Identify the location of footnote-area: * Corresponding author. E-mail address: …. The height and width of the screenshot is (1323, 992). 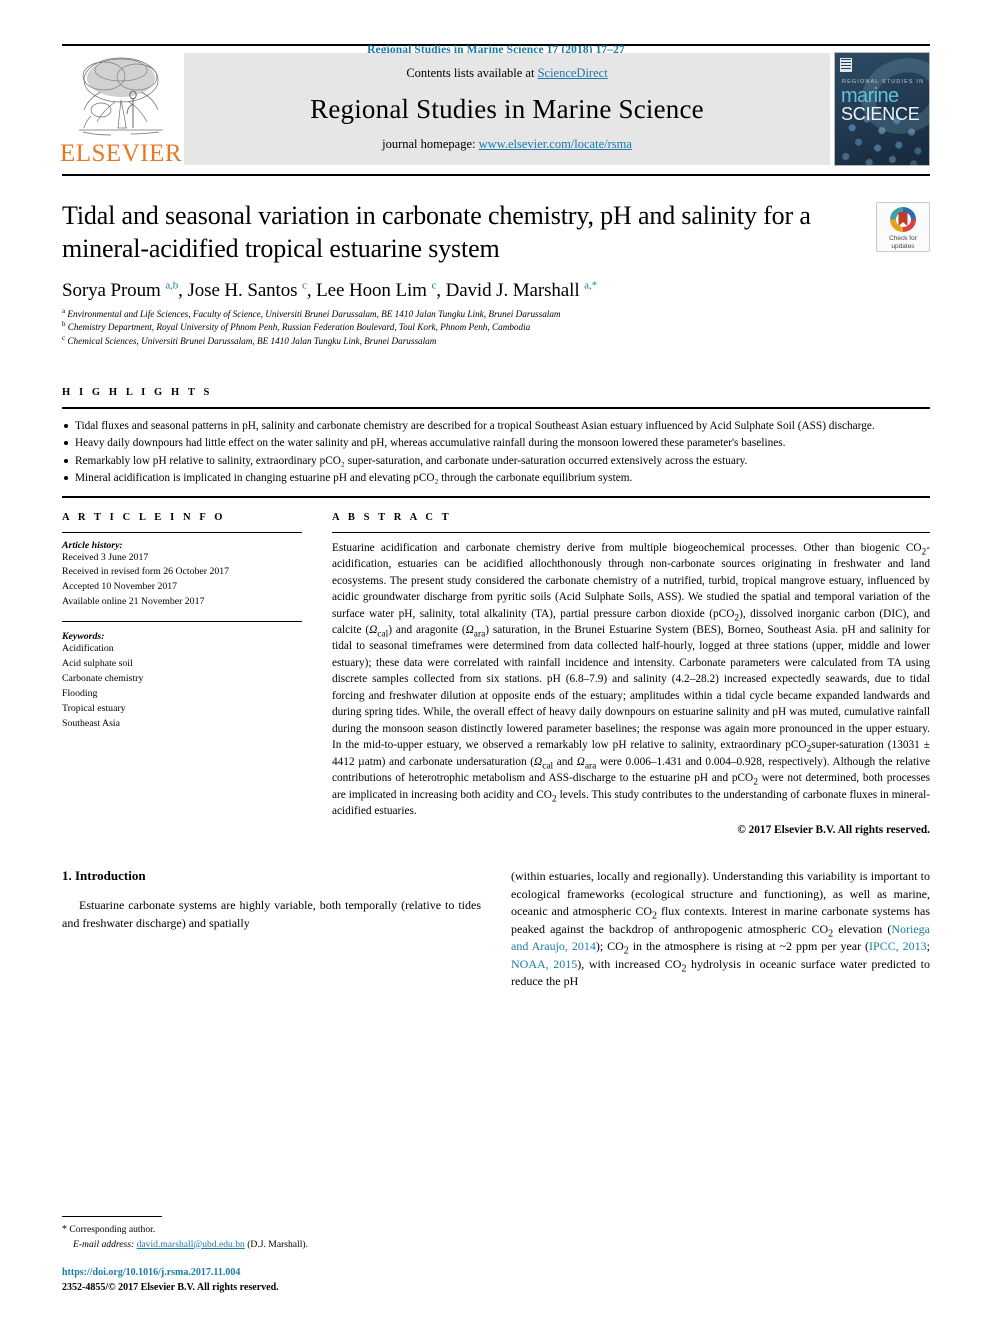
(277, 1255).